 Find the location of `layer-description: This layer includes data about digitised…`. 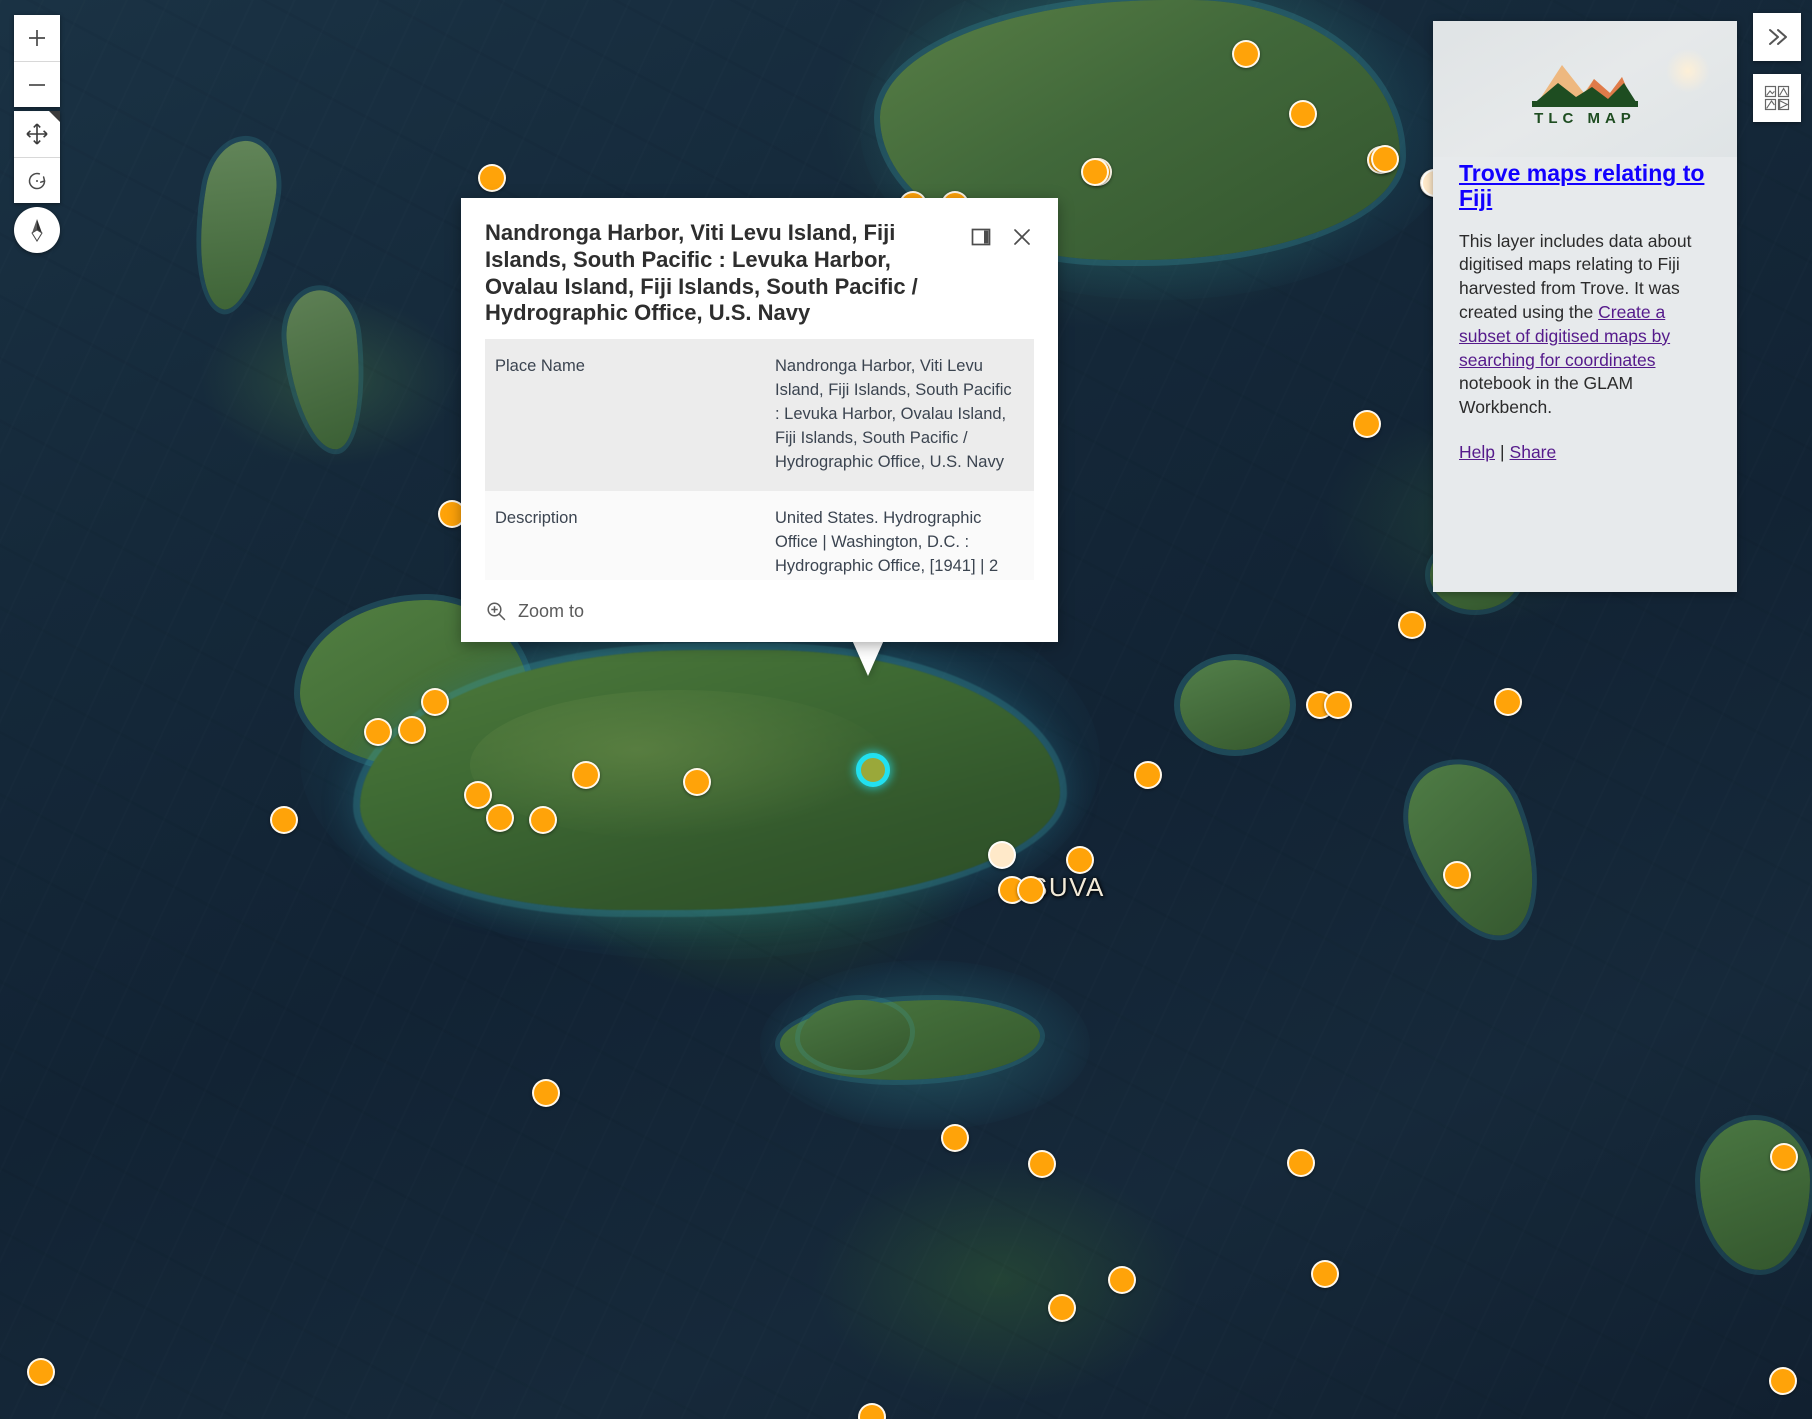

layer-description: This layer includes data about digitised… is located at coordinates (1585, 325).